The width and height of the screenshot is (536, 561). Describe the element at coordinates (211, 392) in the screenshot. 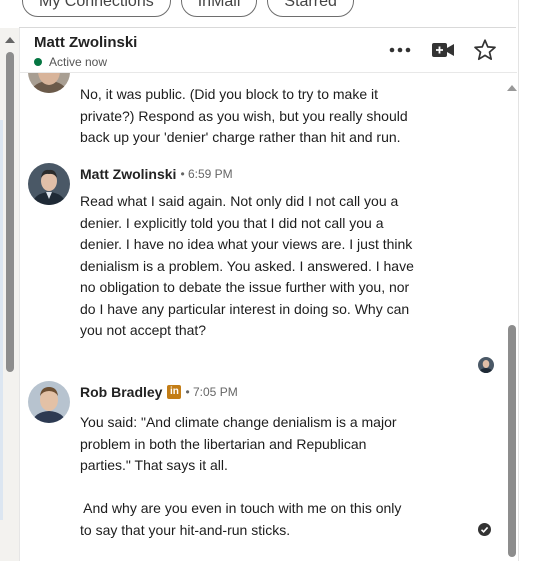

I see `message-time: • 7:05 PM` at that location.